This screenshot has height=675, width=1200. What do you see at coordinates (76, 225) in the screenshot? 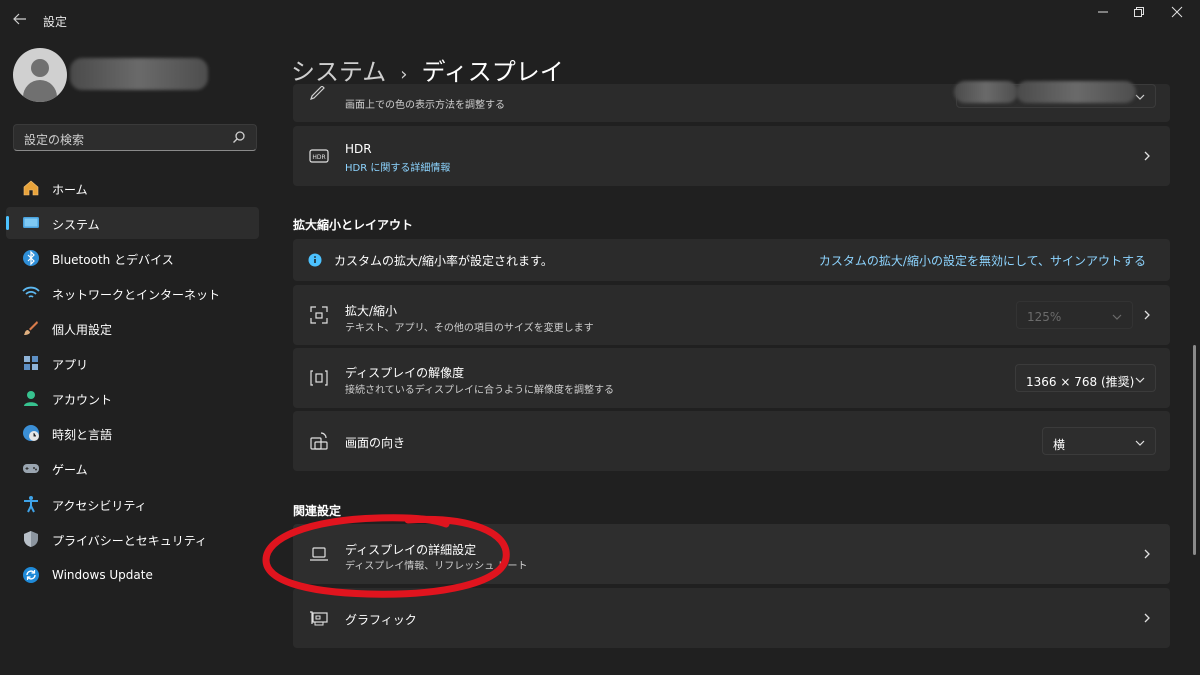
I see `sidebar-item-label: システム` at bounding box center [76, 225].